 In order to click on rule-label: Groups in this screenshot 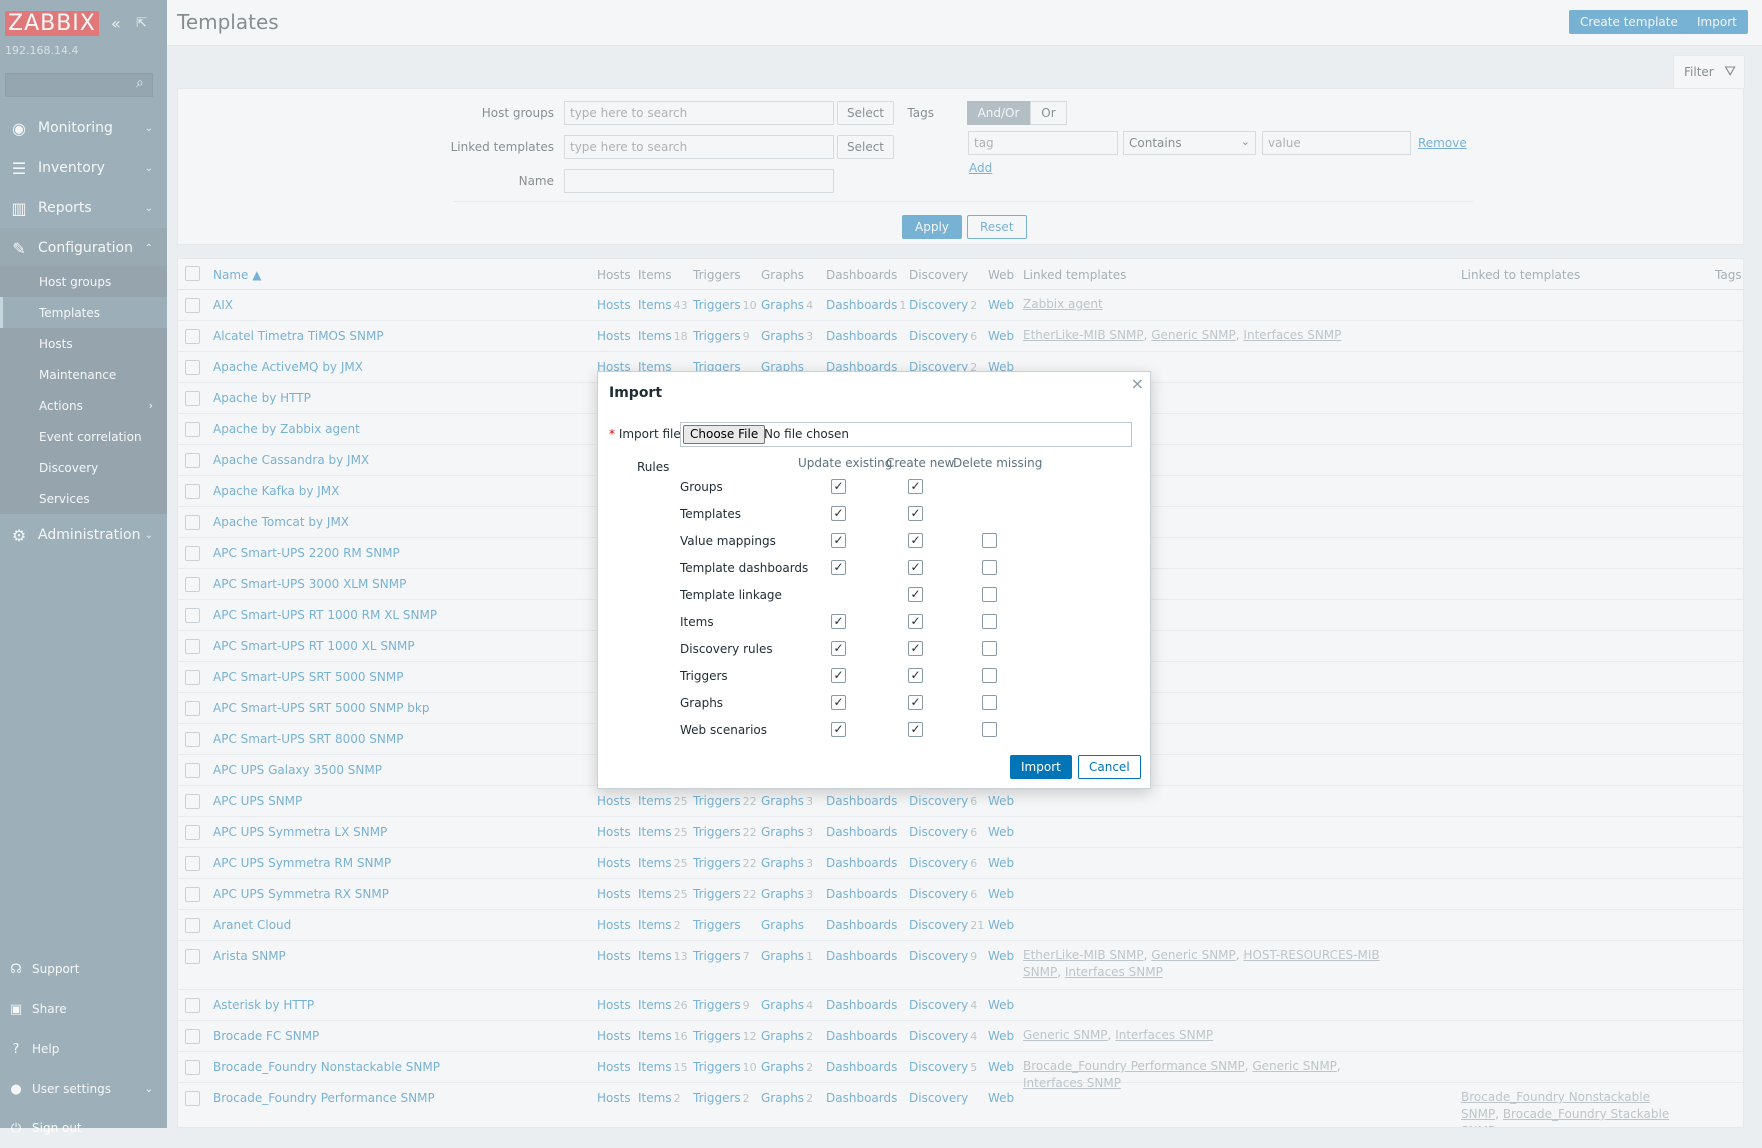, I will do `click(701, 487)`.